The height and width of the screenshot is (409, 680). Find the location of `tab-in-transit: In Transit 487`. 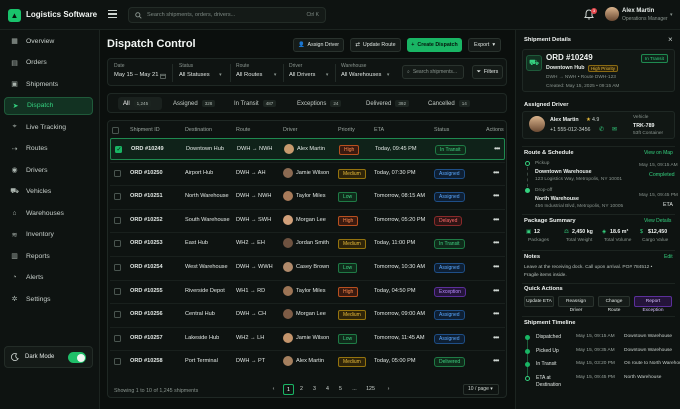

tab-in-transit: In Transit 487 is located at coordinates (255, 103).